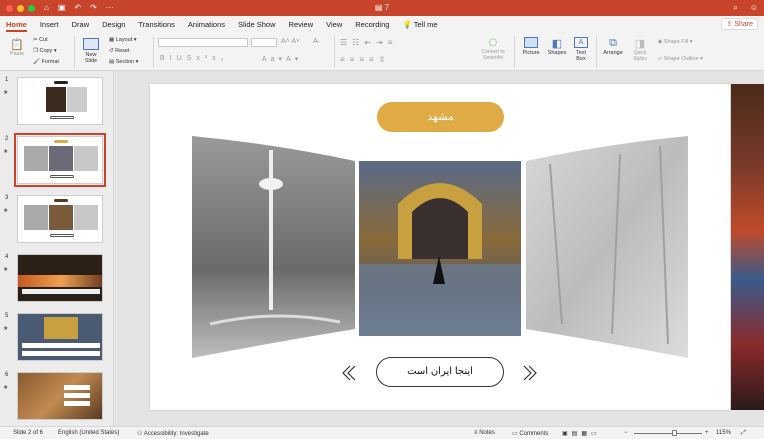 The width and height of the screenshot is (764, 439). What do you see at coordinates (365, 59) in the screenshot?
I see `align-buttons: ≡≡≡≡⇳` at bounding box center [365, 59].